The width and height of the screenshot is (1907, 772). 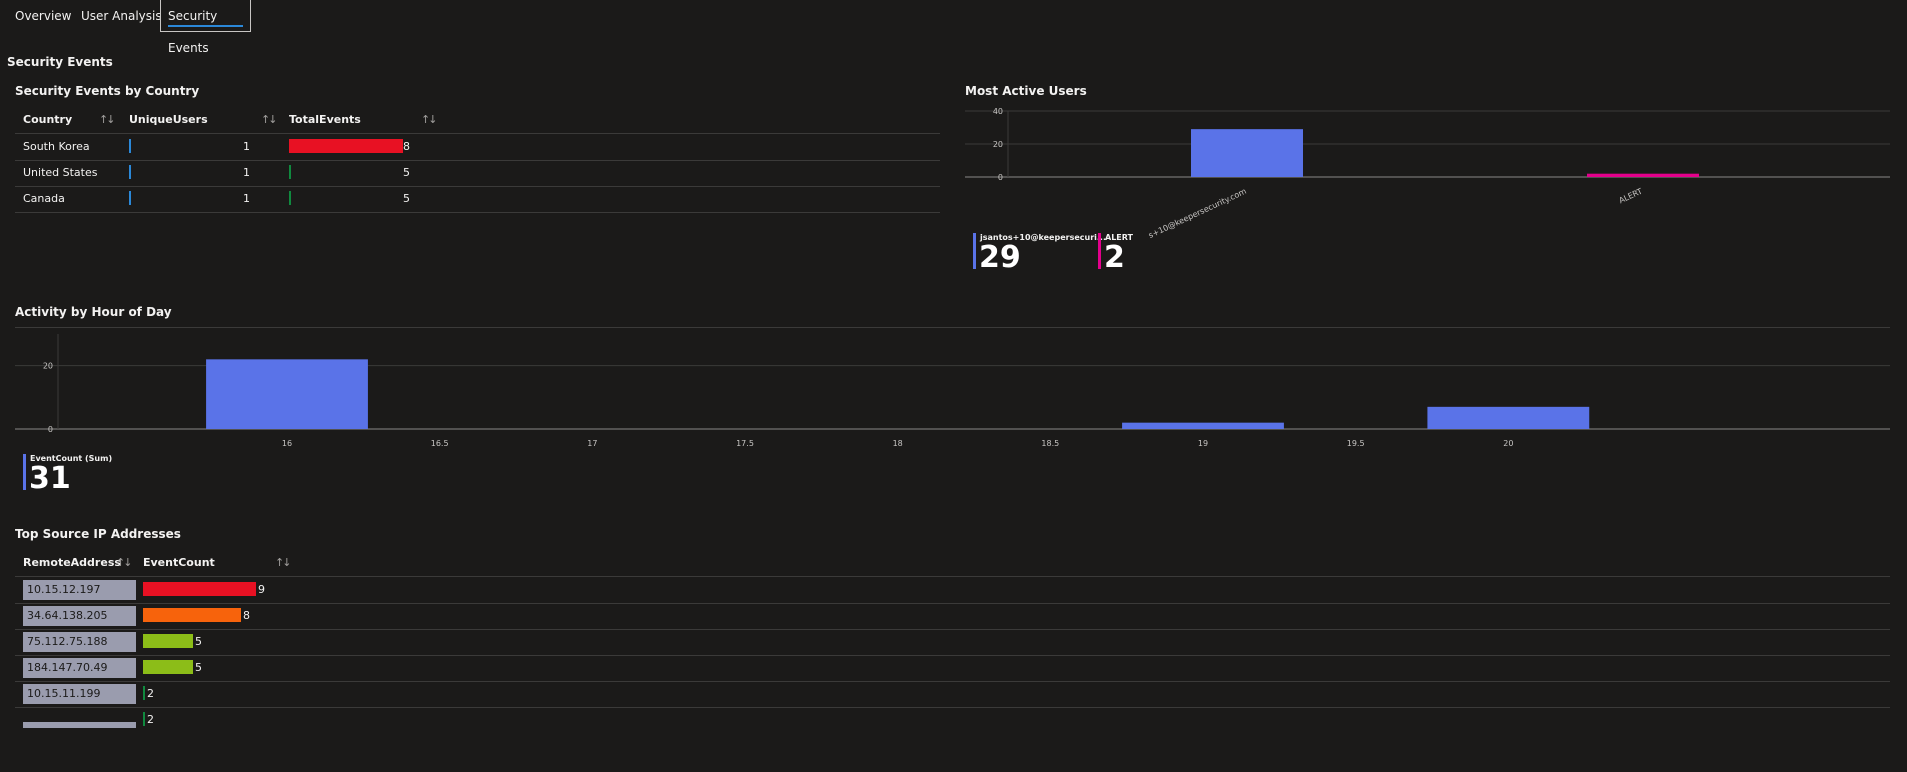 I want to click on tab-overview-label: Overview, so click(x=43, y=16).